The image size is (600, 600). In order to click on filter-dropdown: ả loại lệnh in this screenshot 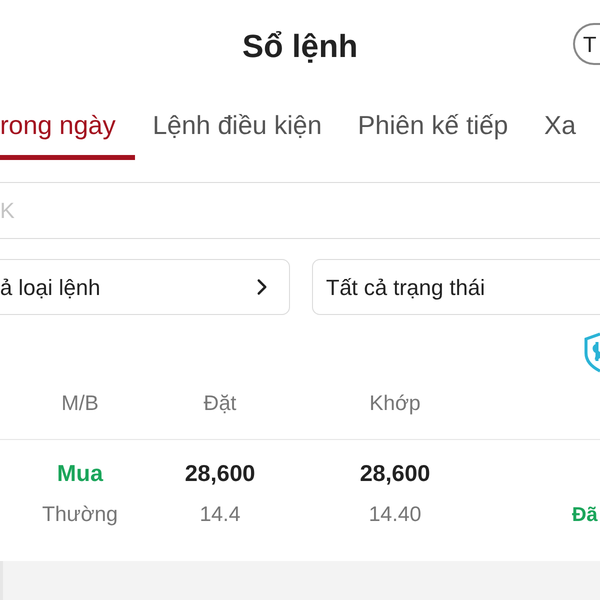, I will do `click(145, 287)`.